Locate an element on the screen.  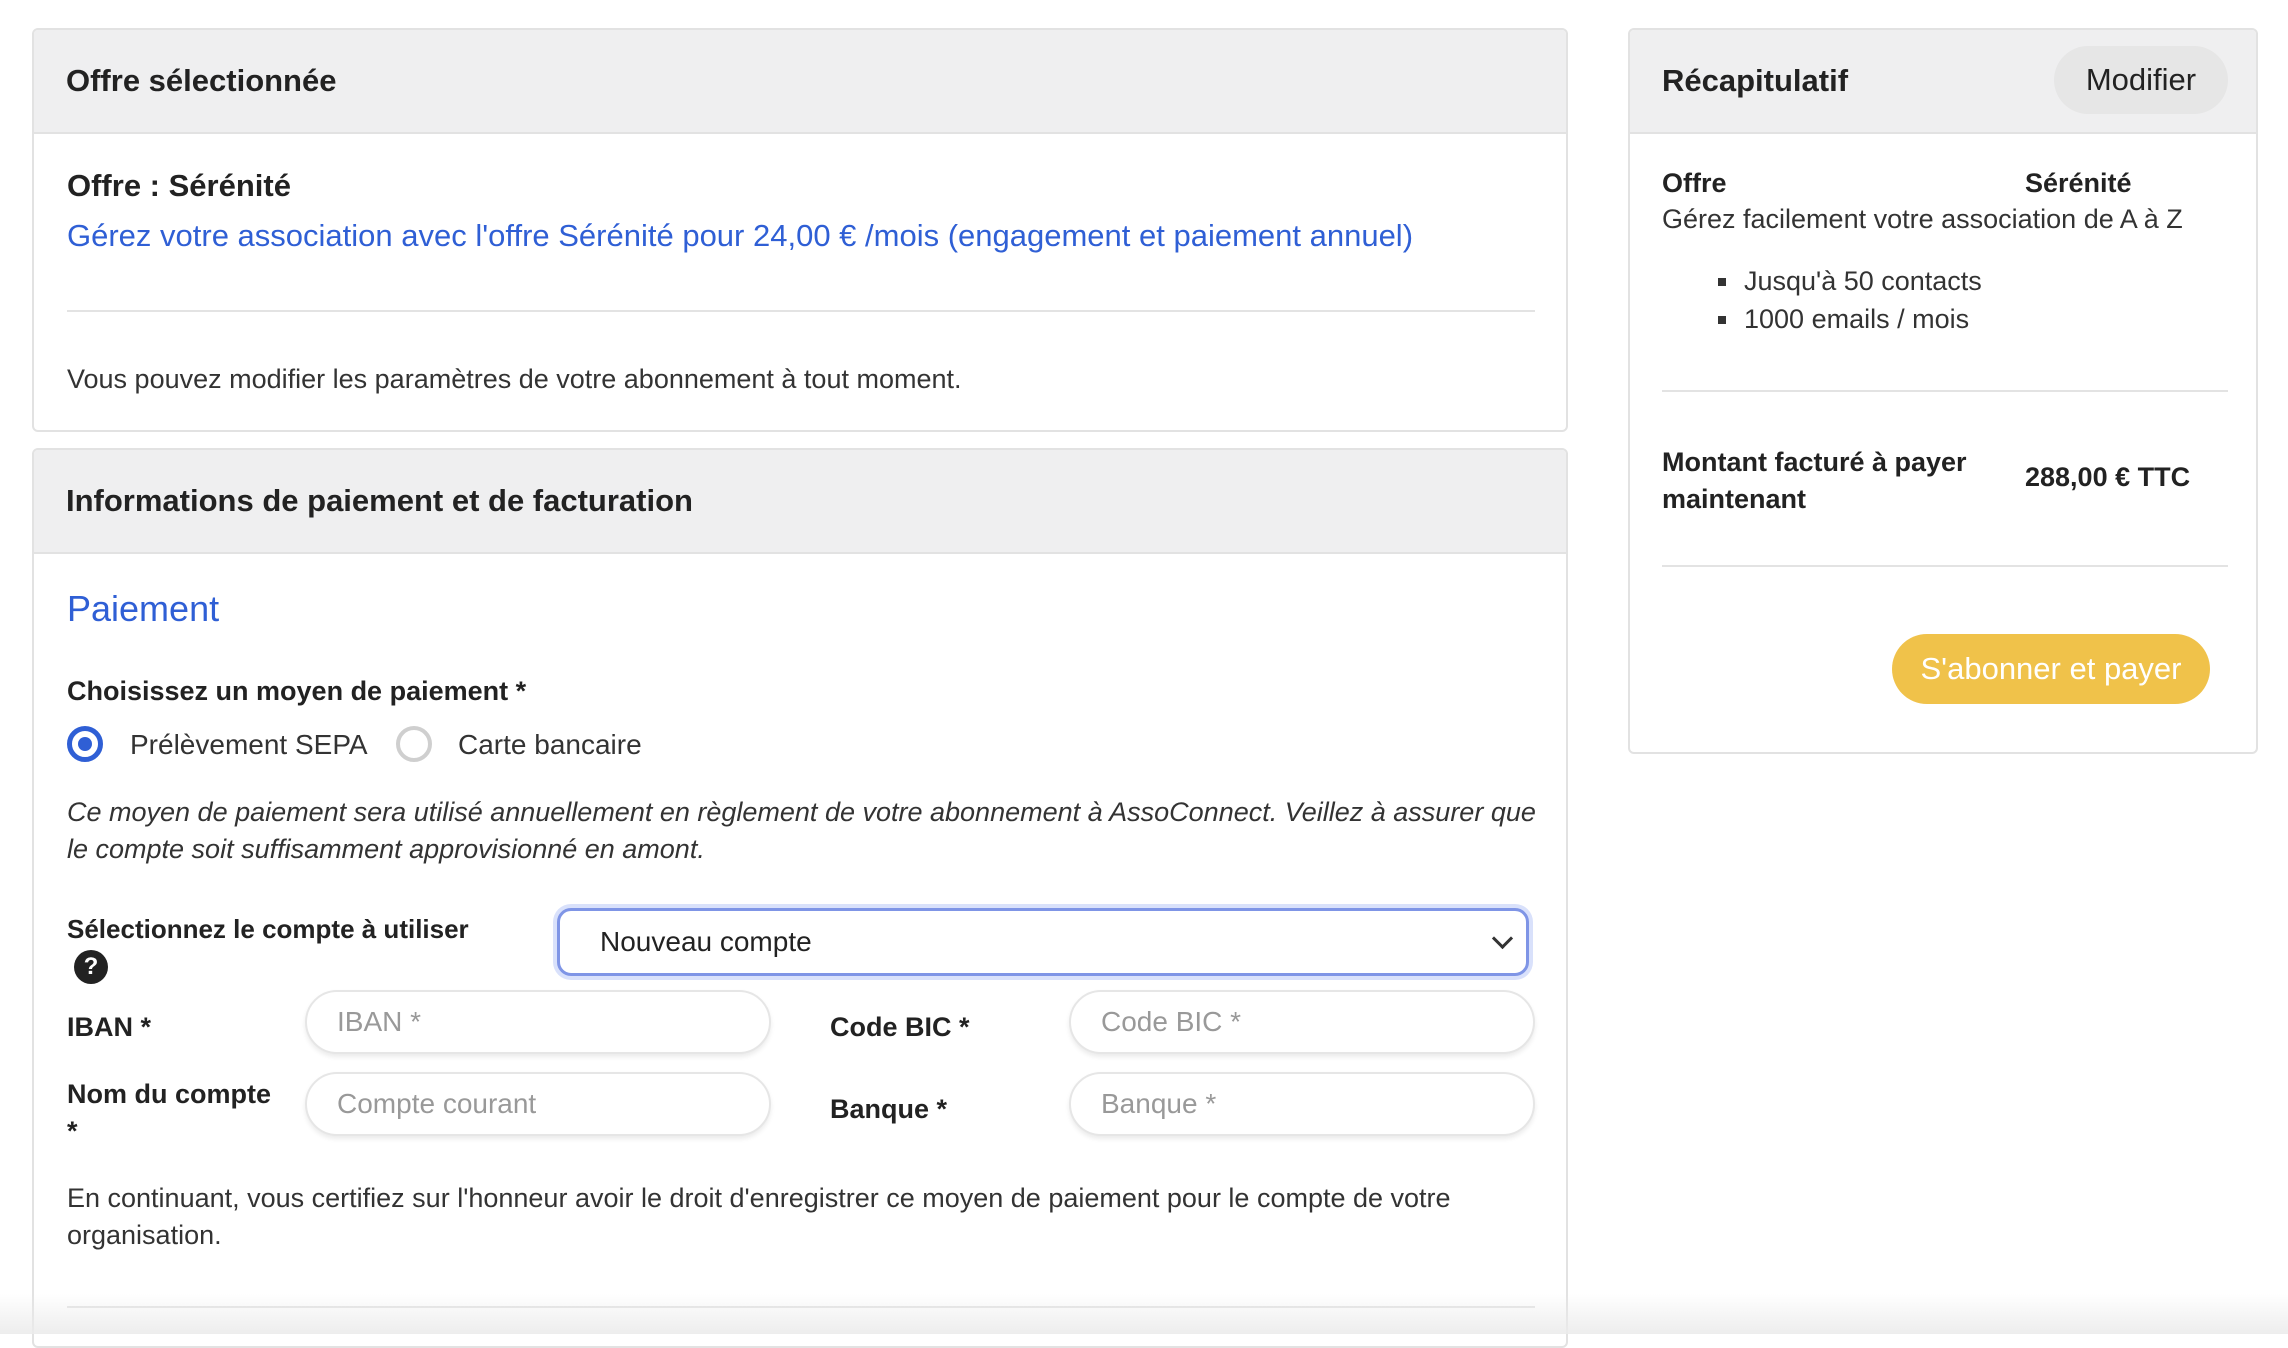
offer-name: Offre : Sérénité is located at coordinates (179, 185).